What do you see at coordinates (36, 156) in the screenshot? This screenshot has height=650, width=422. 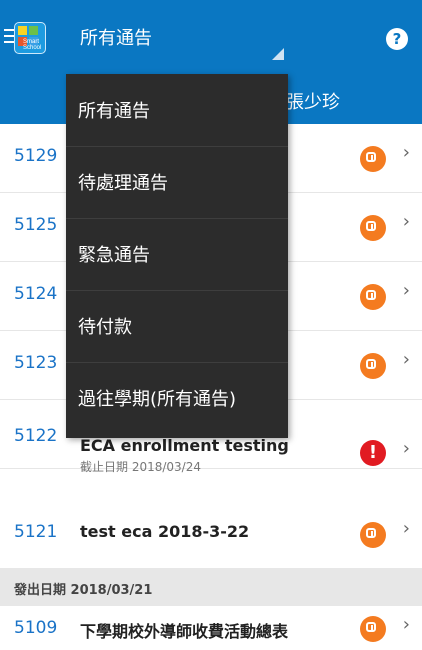 I see `notice-number: 5129` at bounding box center [36, 156].